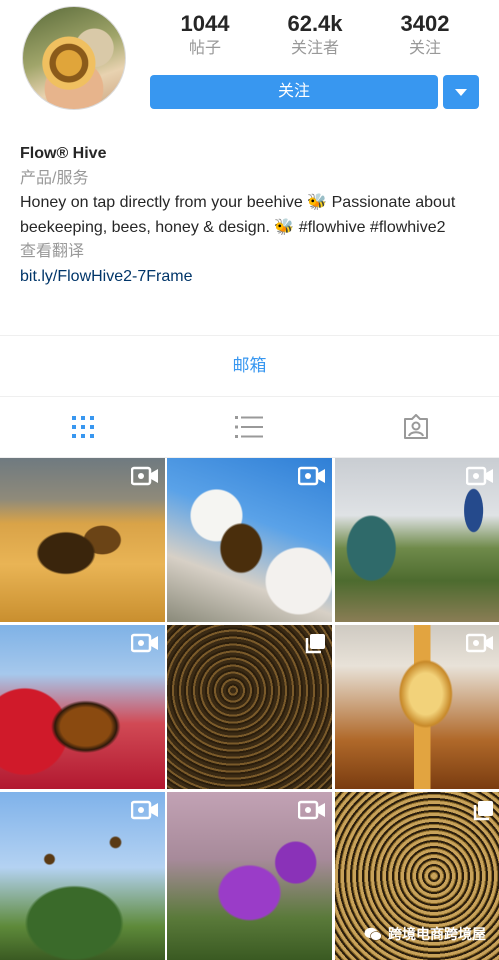 This screenshot has width=499, height=960. Describe the element at coordinates (204, 48) in the screenshot. I see `posts-label: 帖子` at that location.